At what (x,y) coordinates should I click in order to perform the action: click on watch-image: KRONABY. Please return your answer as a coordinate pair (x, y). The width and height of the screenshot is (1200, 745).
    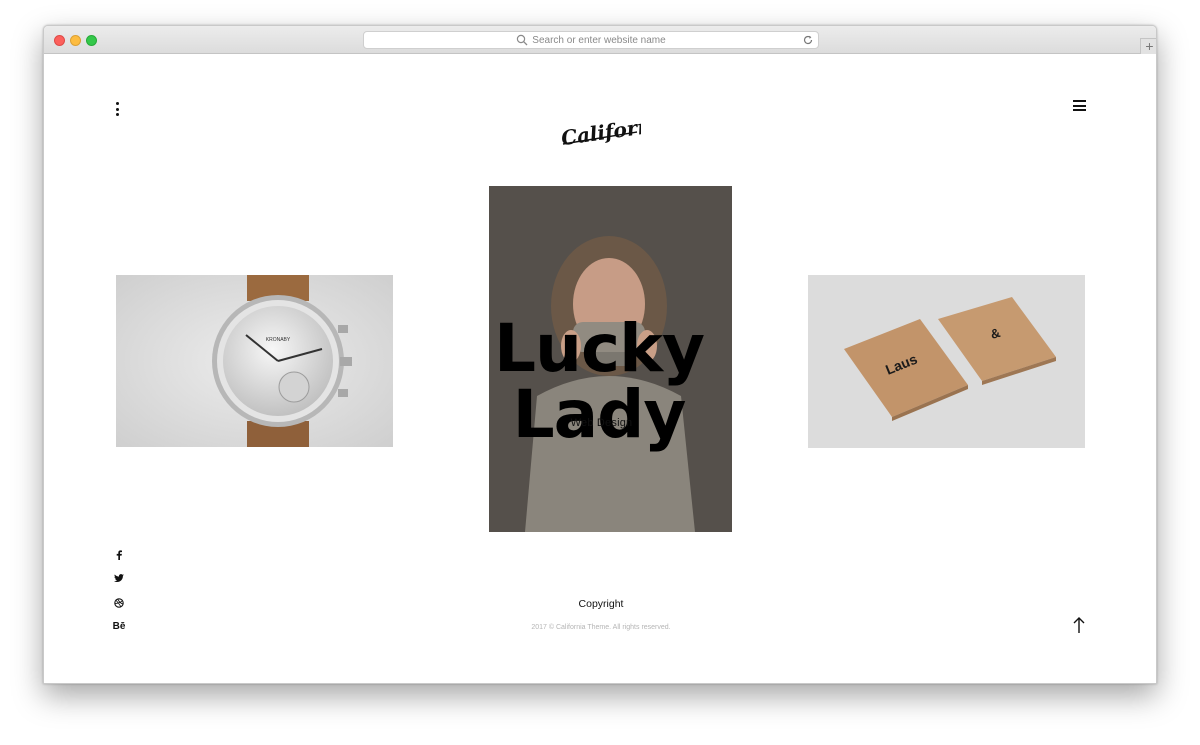
    Looking at the image, I should click on (254, 361).